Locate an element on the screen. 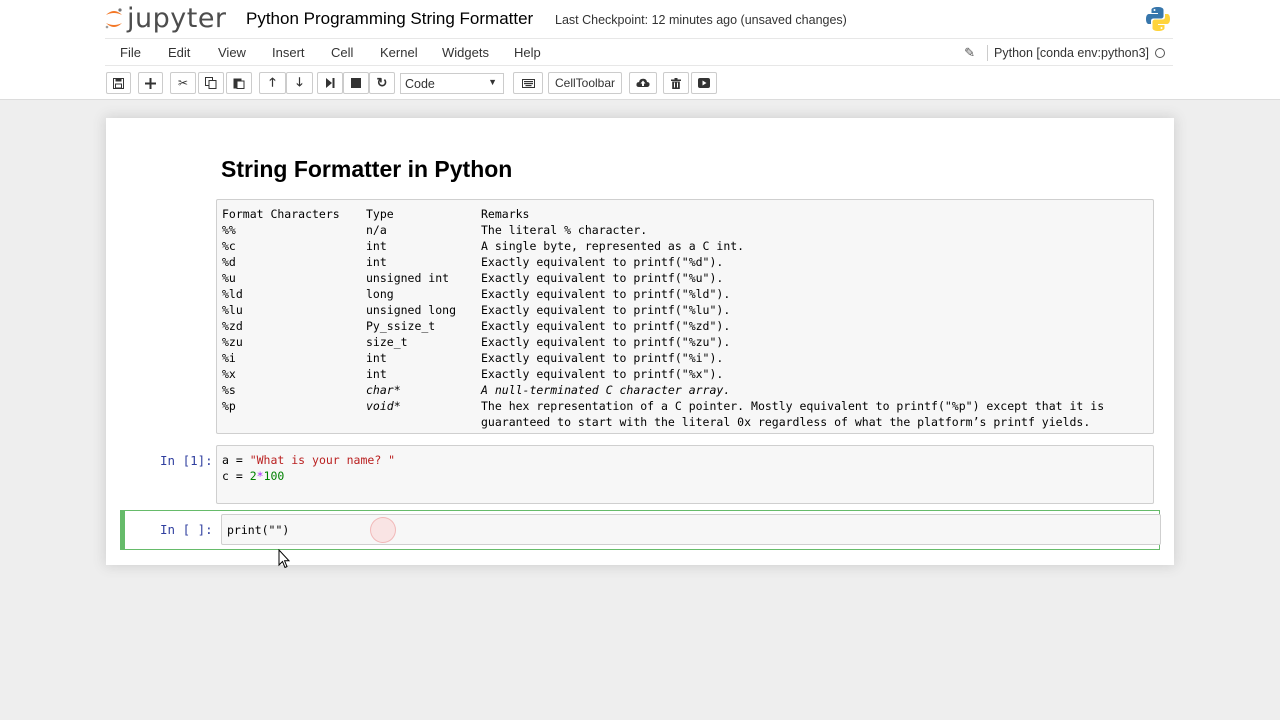  paste-button is located at coordinates (239, 83).